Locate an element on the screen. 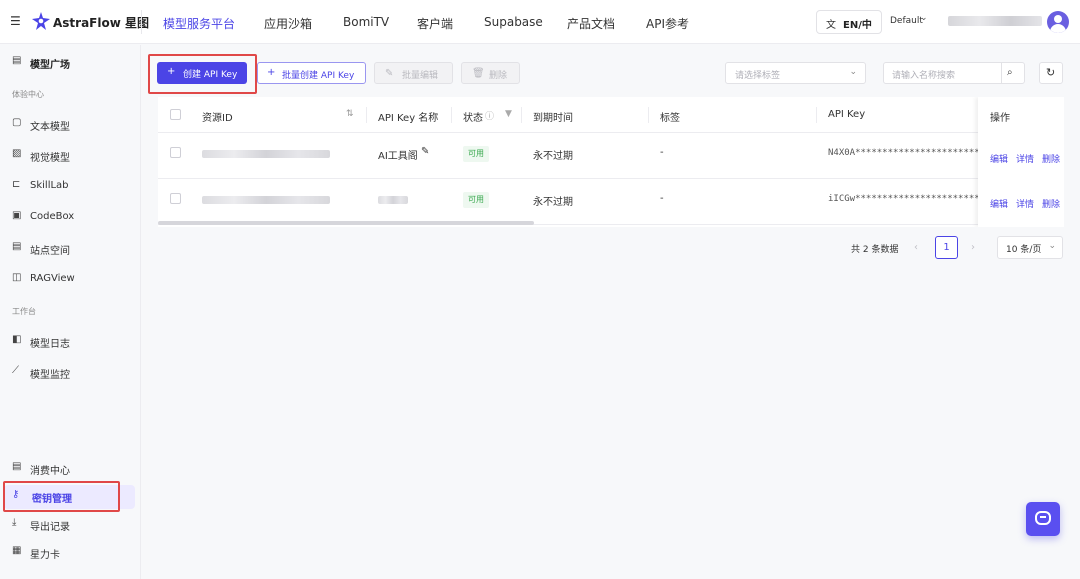 The height and width of the screenshot is (579, 1080). workspace-selector: Default is located at coordinates (906, 21).